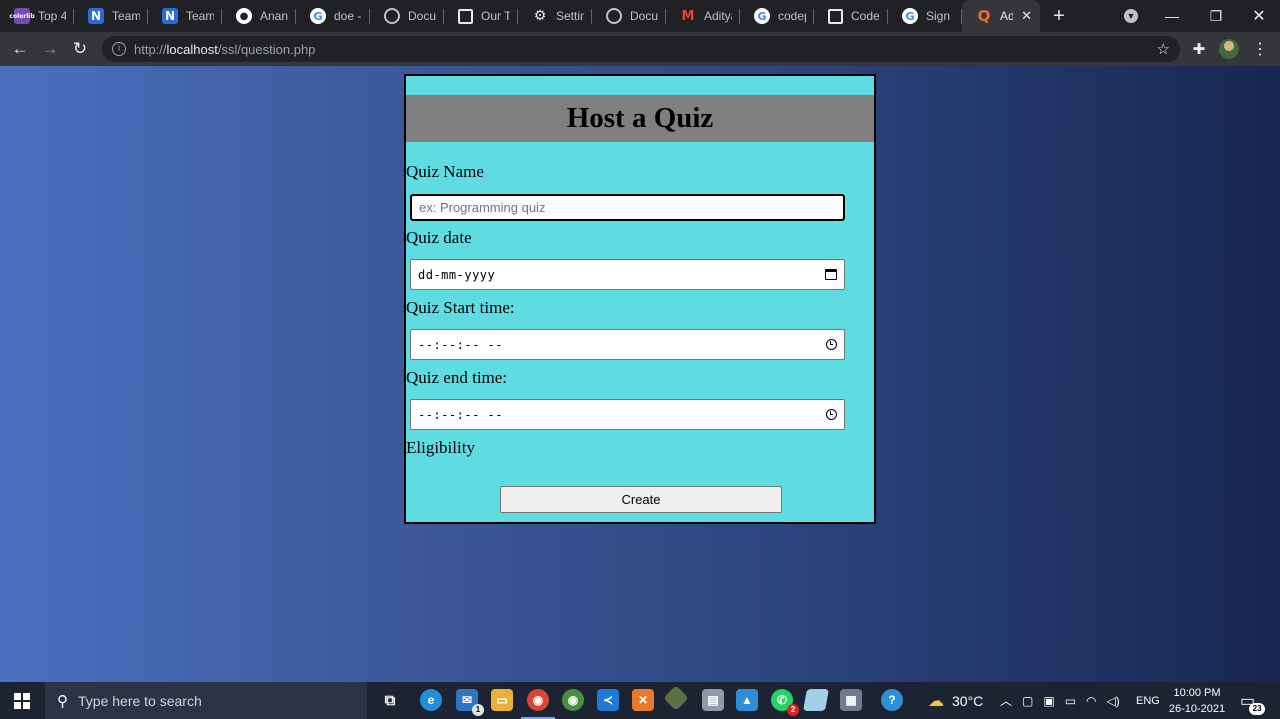  I want to click on chevron-up-icon: ︿, so click(1006, 700).